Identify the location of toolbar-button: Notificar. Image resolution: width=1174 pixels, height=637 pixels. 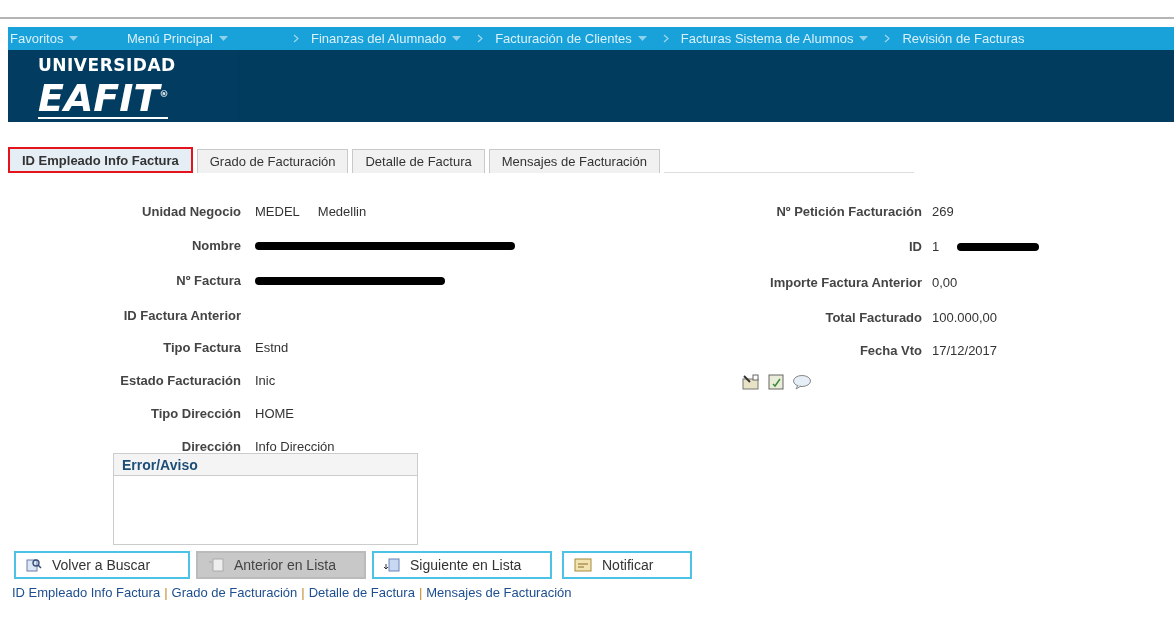
(627, 565).